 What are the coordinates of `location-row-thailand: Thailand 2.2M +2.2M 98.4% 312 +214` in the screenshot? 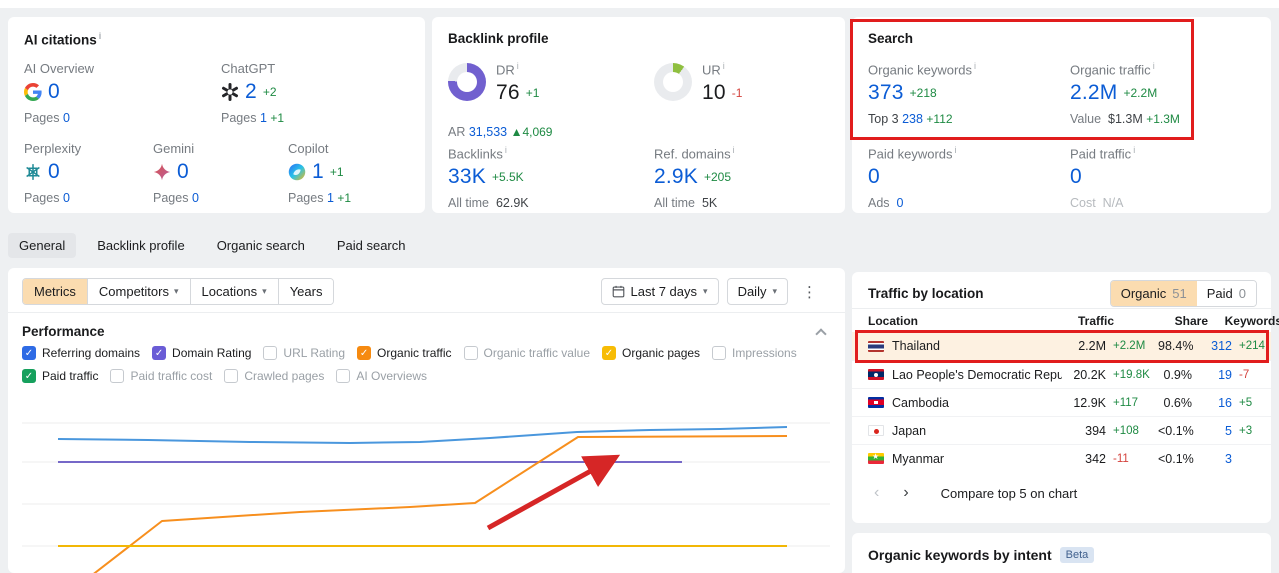 It's located at (1061, 346).